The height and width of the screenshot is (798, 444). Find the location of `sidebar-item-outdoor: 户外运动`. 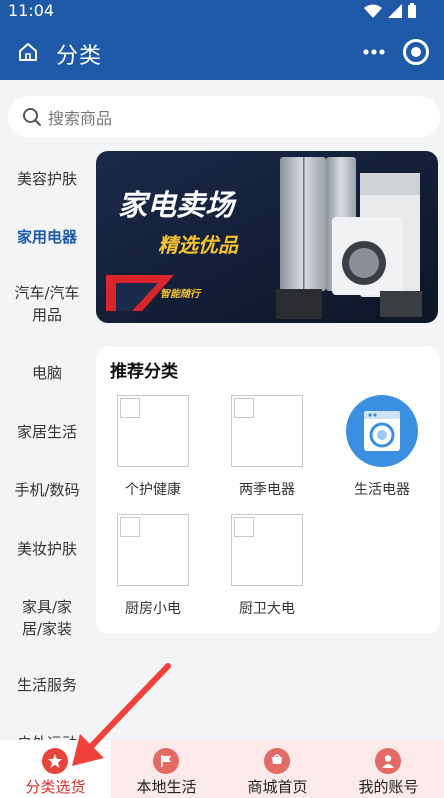

sidebar-item-outdoor: 户外运动 is located at coordinates (47, 734).